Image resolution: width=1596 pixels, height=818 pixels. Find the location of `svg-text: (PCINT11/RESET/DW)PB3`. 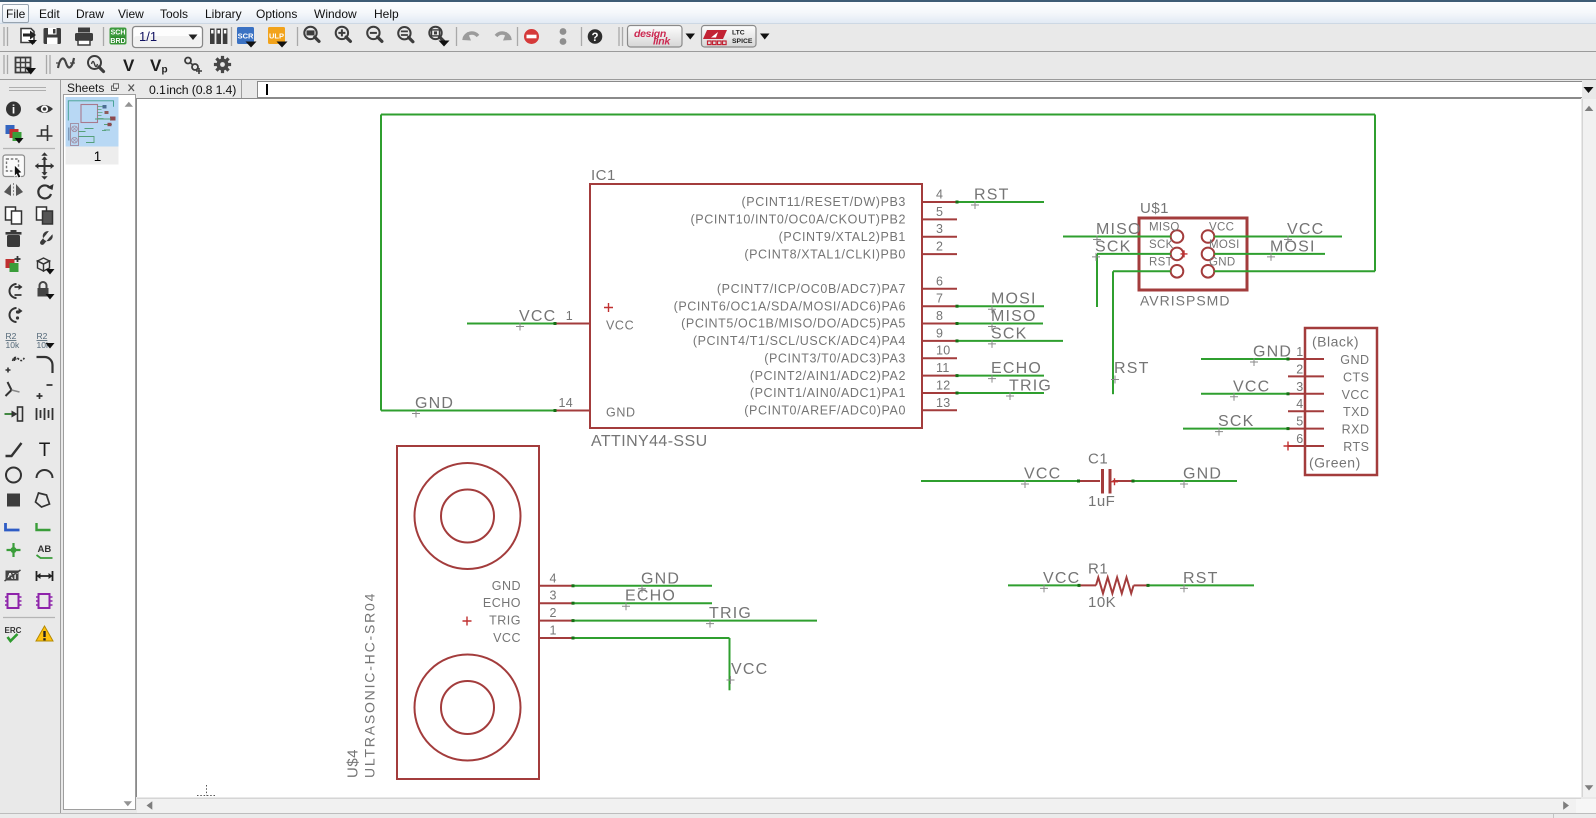

svg-text: (PCINT11/RESET/DW)PB3 is located at coordinates (824, 202).